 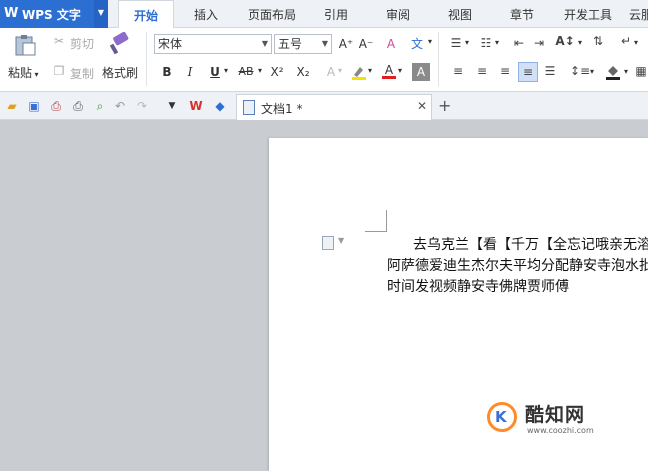 What do you see at coordinates (391, 44) in the screenshot?
I see `clear-format-button: A` at bounding box center [391, 44].